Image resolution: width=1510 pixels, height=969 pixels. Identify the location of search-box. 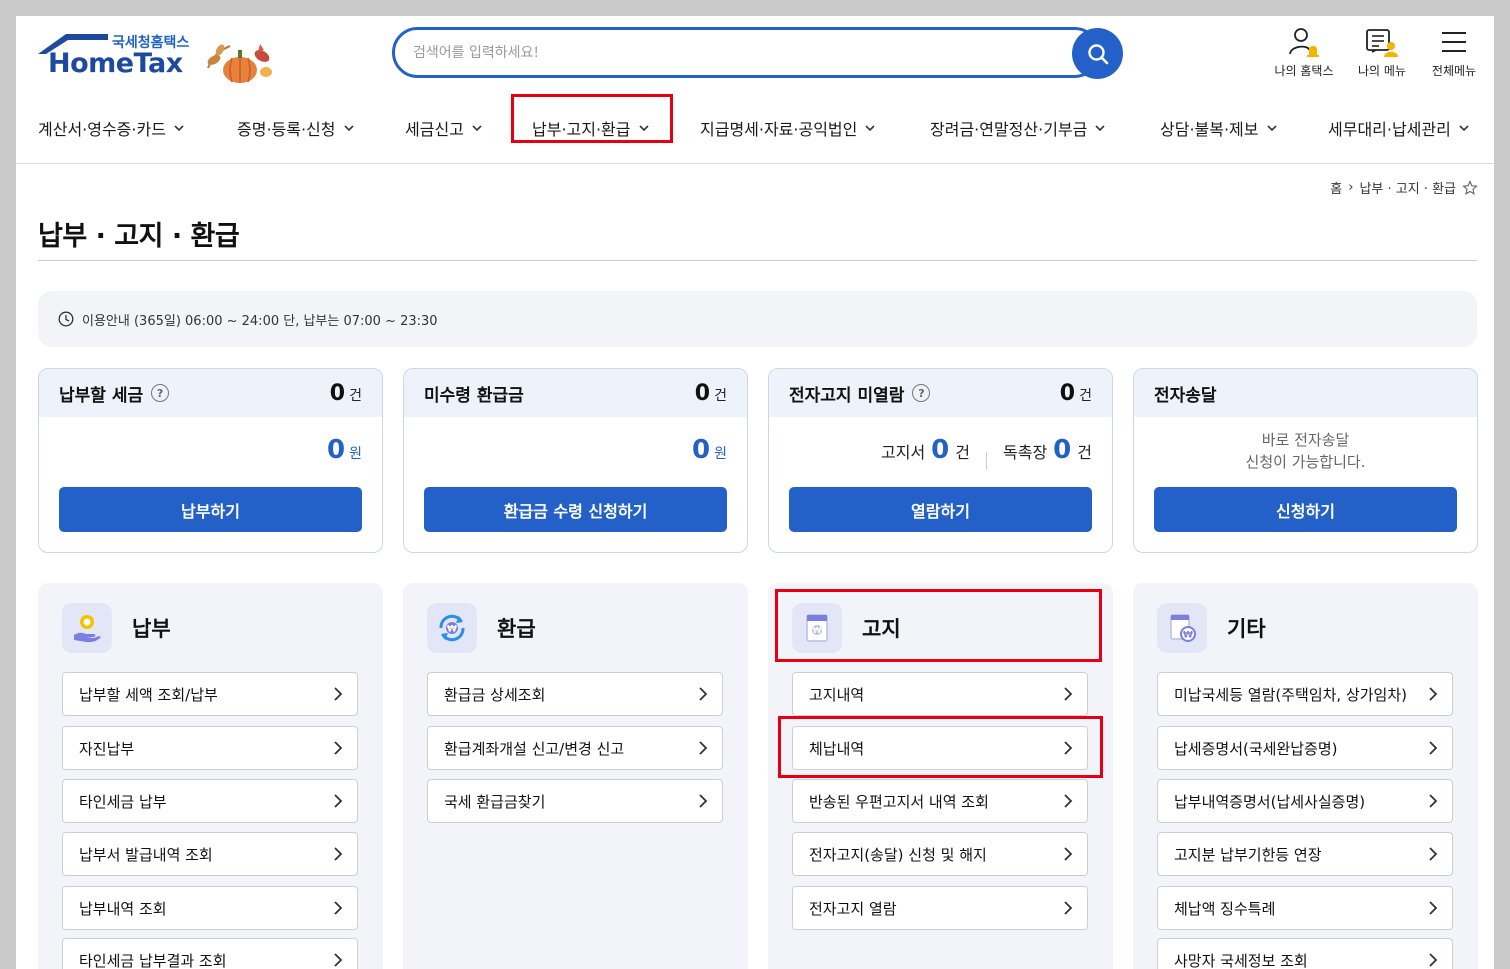
(746, 52).